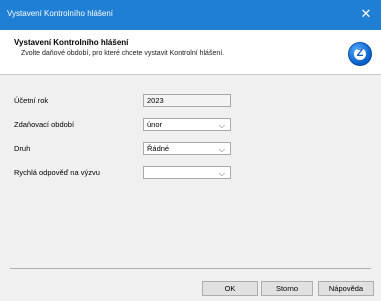  Describe the element at coordinates (187, 124) in the screenshot. I see `period-select: únor ⌵` at that location.